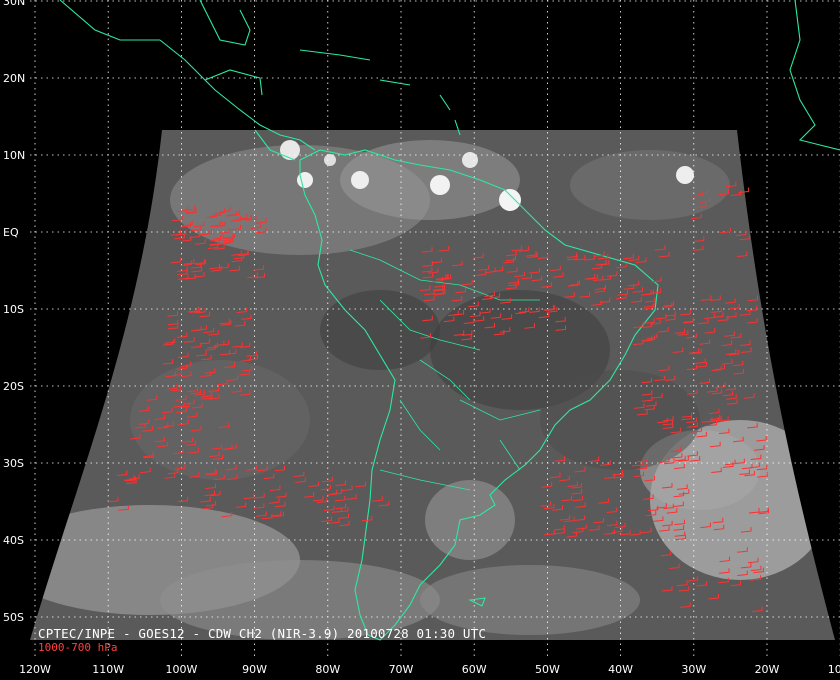  Describe the element at coordinates (108, 669) in the screenshot. I see `longitude-label: 110W` at that location.